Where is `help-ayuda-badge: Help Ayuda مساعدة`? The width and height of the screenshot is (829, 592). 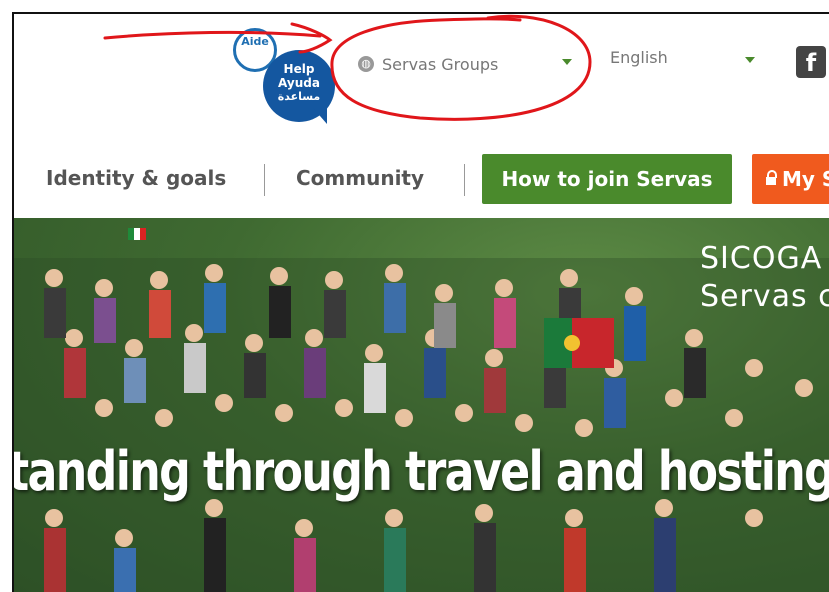
help-ayuda-badge: Help Ayuda مساعدة is located at coordinates (299, 87).